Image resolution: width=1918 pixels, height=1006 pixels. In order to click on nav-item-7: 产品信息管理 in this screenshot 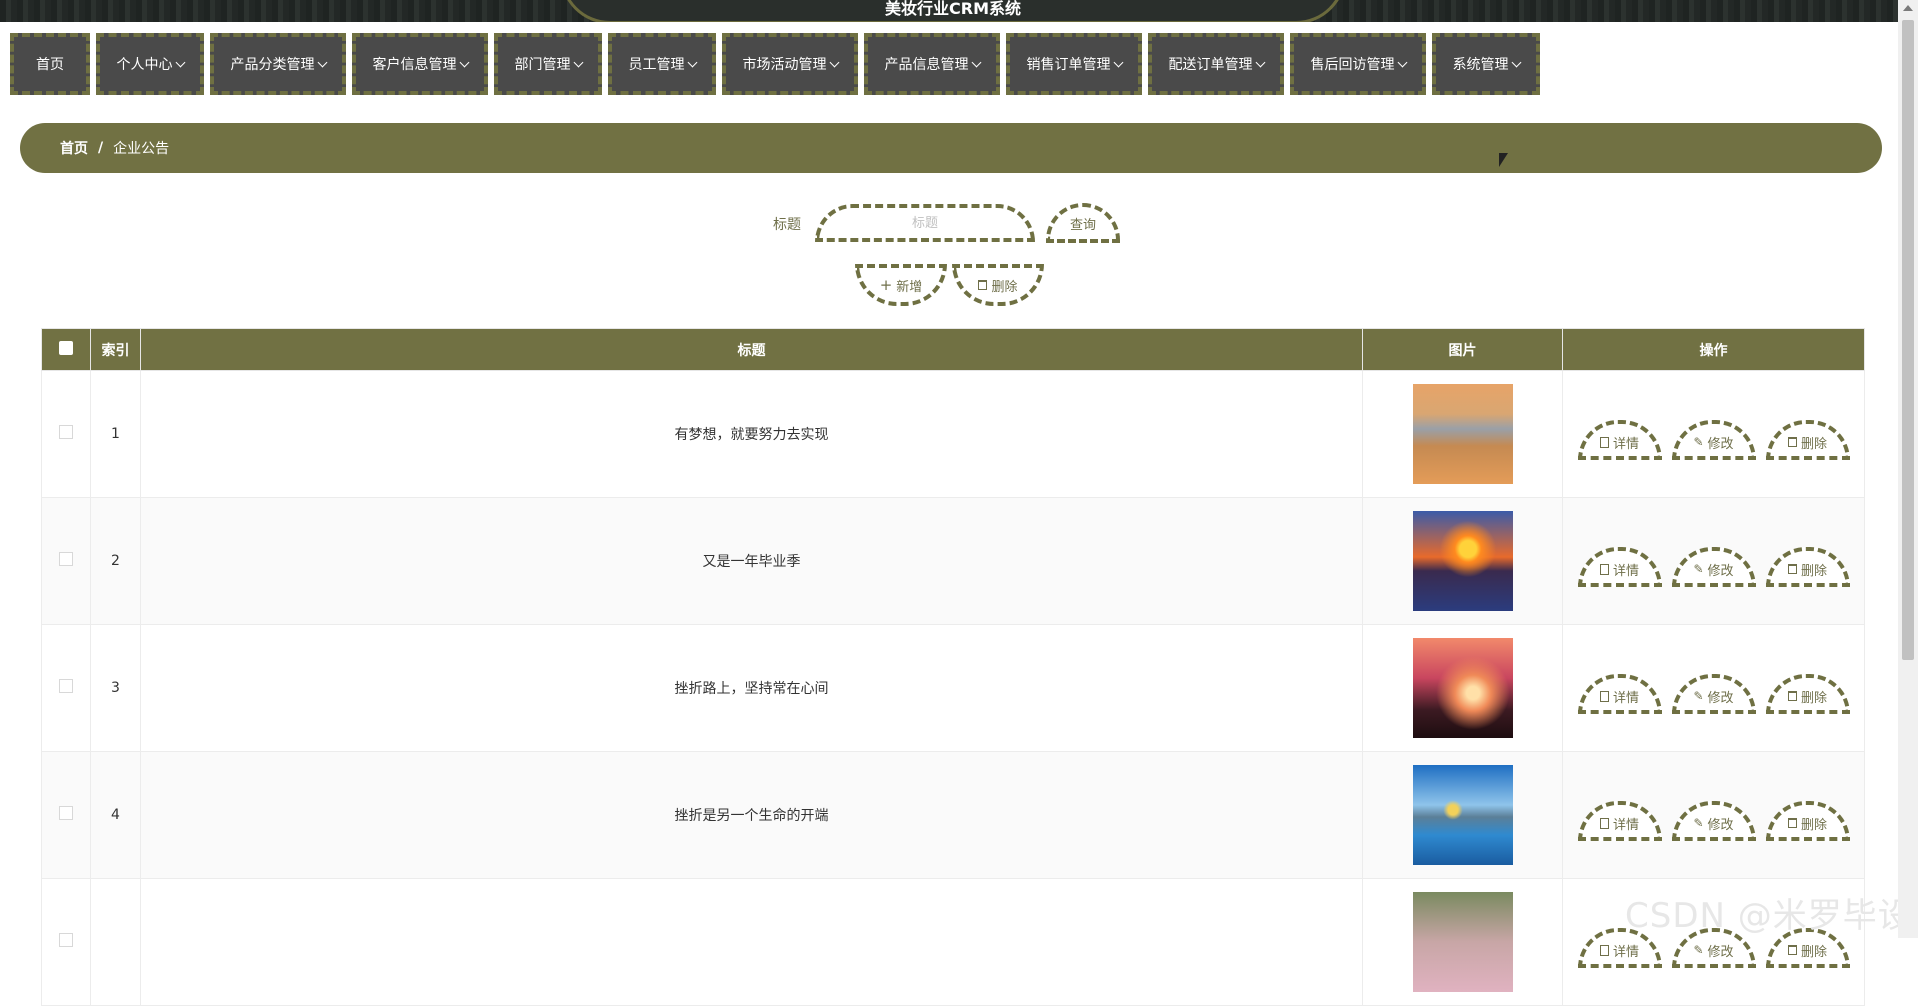, I will do `click(932, 64)`.